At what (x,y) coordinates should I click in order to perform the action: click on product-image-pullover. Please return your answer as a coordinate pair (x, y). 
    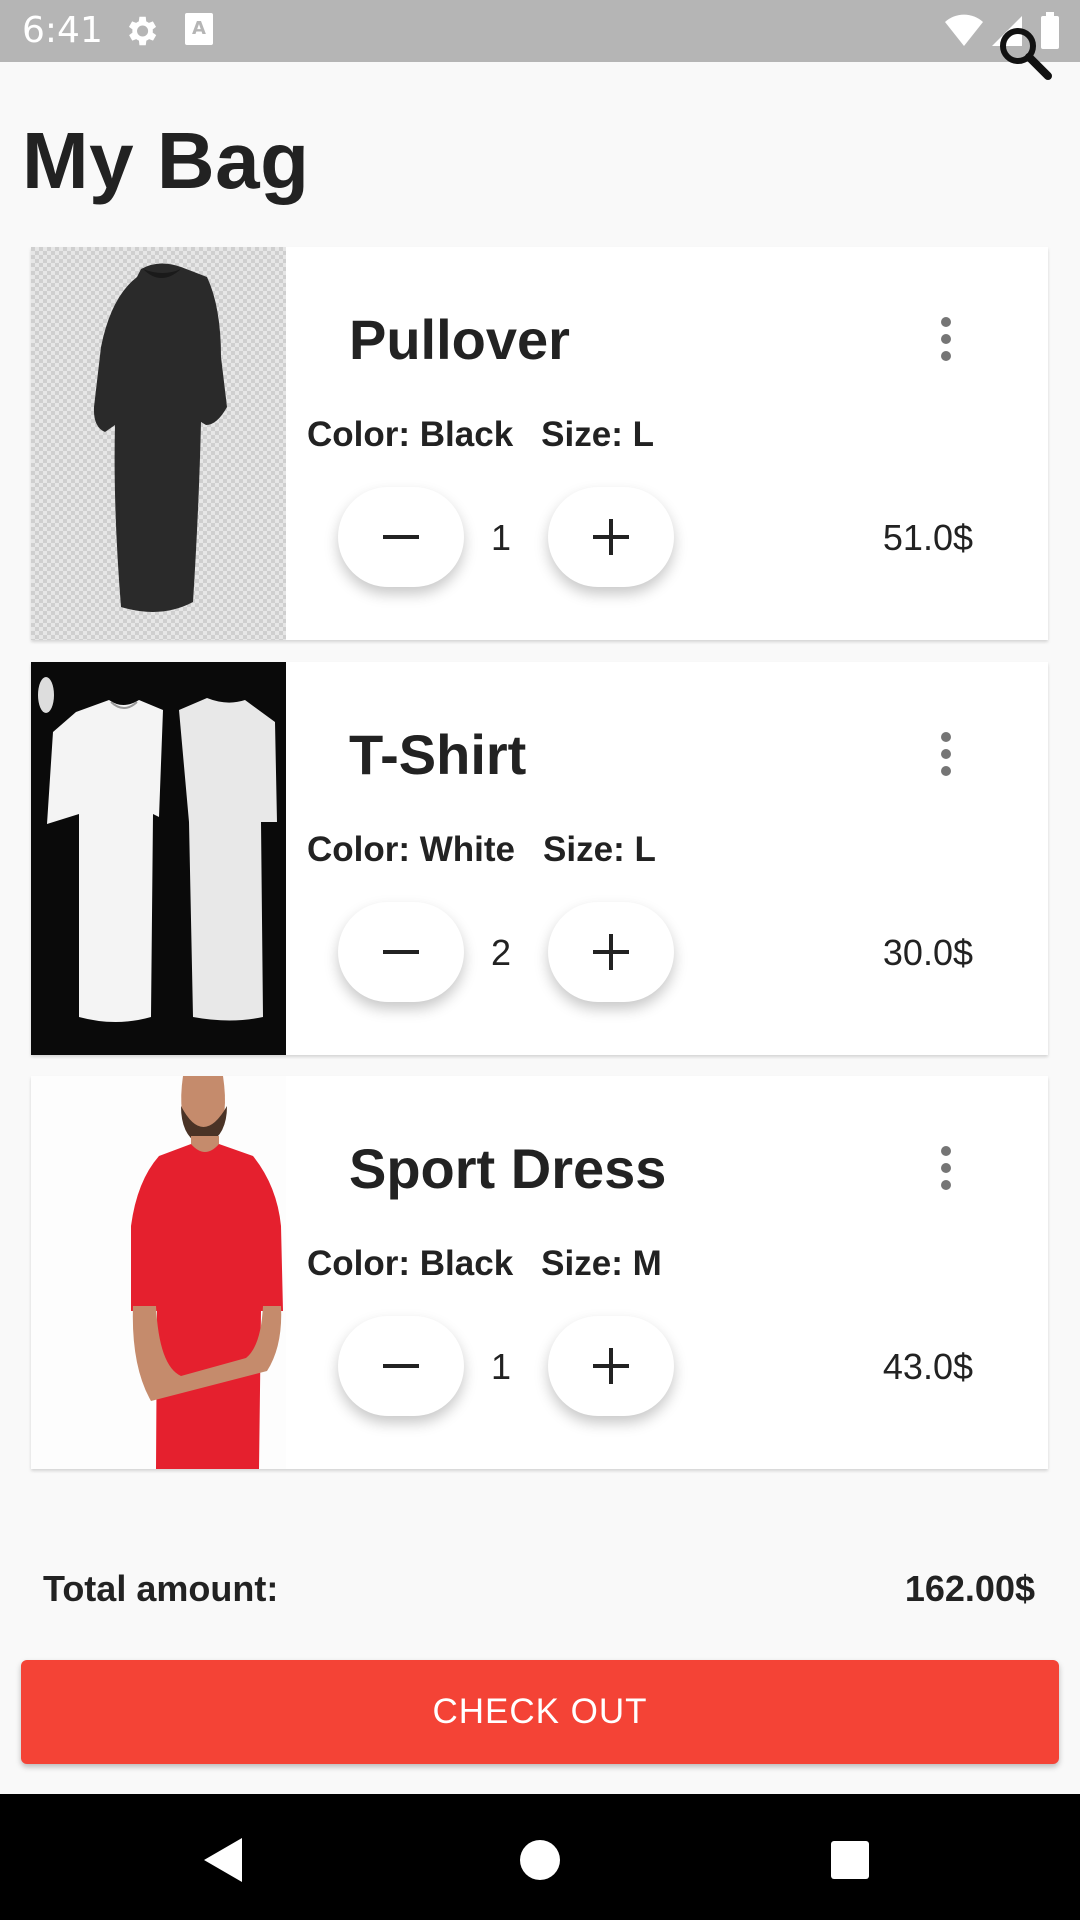
    Looking at the image, I should click on (158, 443).